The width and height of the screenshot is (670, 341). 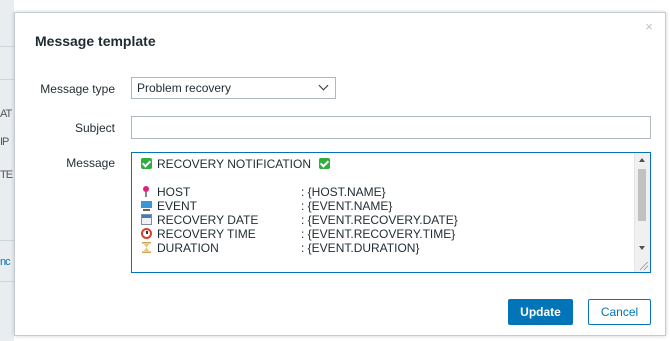 I want to click on message-line: RECOVERY TIME : {EVENT.RECOVERY.TIME}, so click(x=385, y=234).